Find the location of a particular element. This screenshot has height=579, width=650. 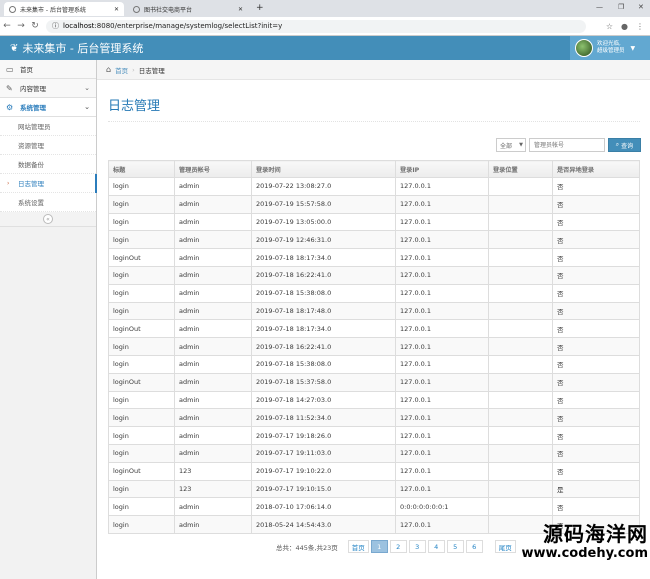

page-button: 3 is located at coordinates (417, 546).